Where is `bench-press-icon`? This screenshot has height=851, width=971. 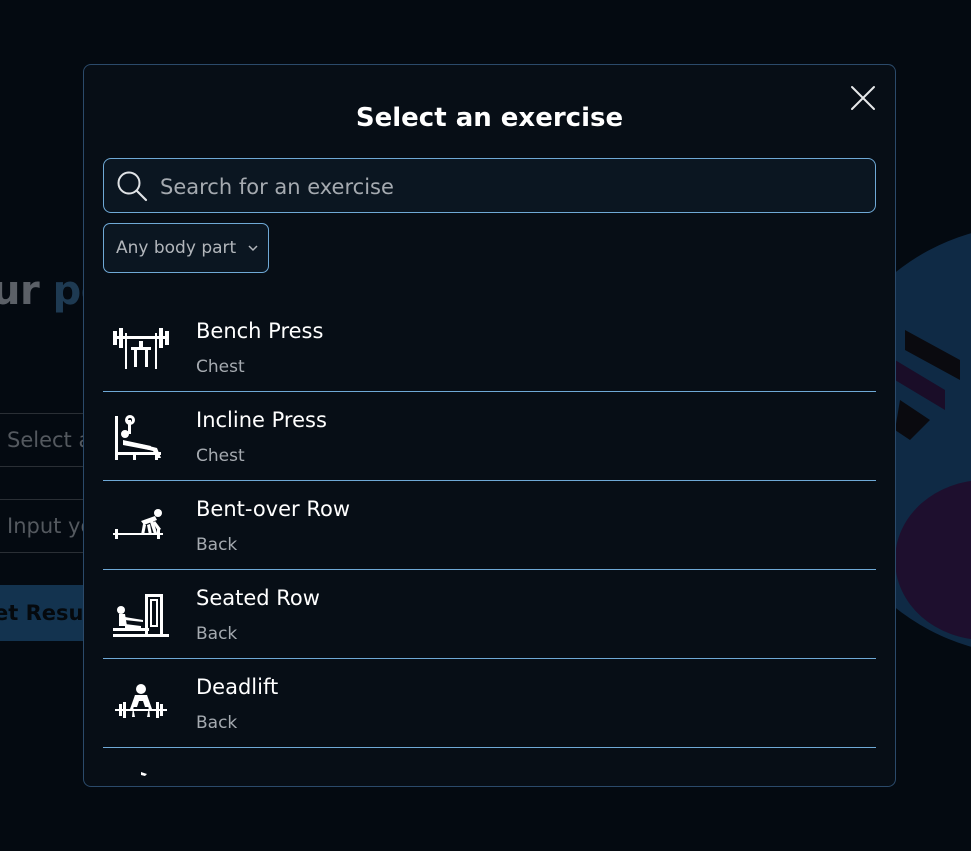
bench-press-icon is located at coordinates (141, 348).